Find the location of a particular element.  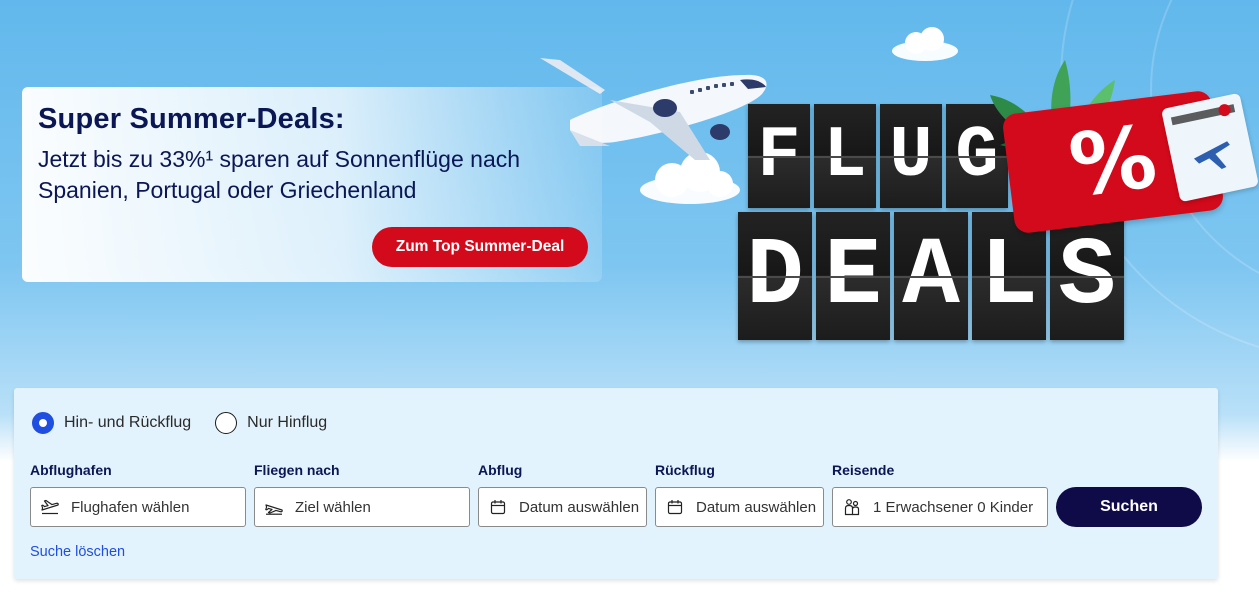

flap-letter: S is located at coordinates (1087, 276).